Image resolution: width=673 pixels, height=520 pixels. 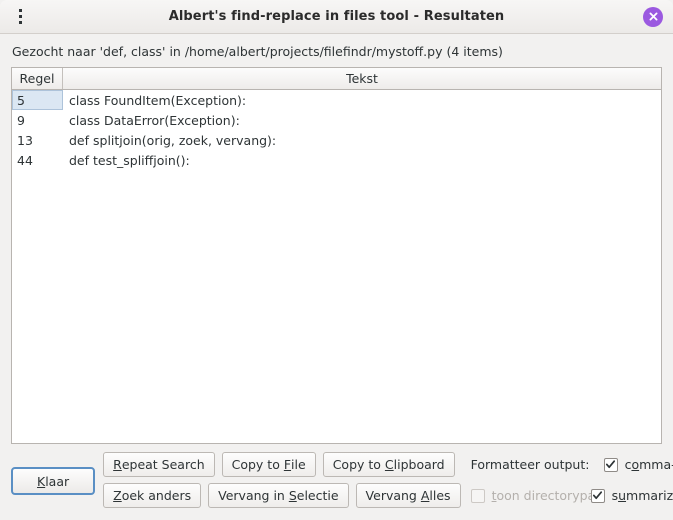 What do you see at coordinates (21, 120) in the screenshot?
I see `cell-regel: 9` at bounding box center [21, 120].